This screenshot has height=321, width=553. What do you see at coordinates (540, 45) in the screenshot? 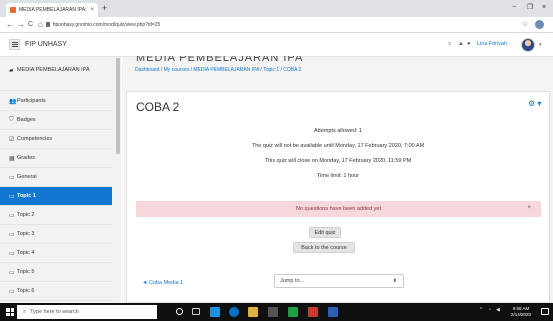
I see `chevron-down-icon: ▾` at bounding box center [540, 45].